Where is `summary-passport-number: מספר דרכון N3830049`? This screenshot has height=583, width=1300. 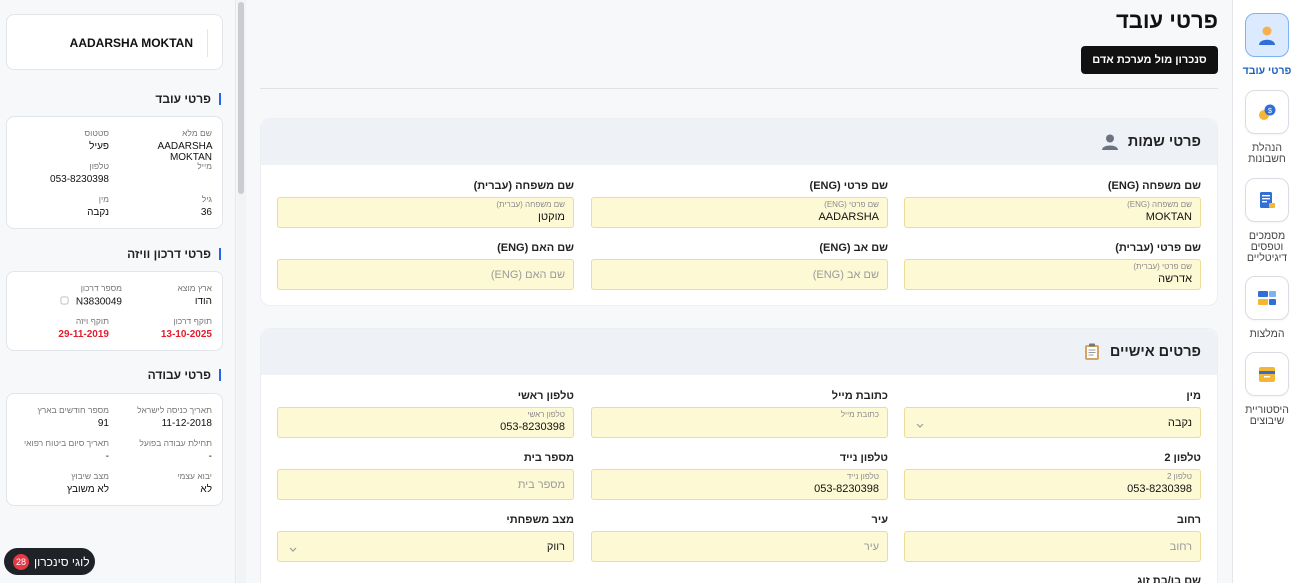
summary-passport-number: מספר דרכון N3830049 is located at coordinates (70, 295).